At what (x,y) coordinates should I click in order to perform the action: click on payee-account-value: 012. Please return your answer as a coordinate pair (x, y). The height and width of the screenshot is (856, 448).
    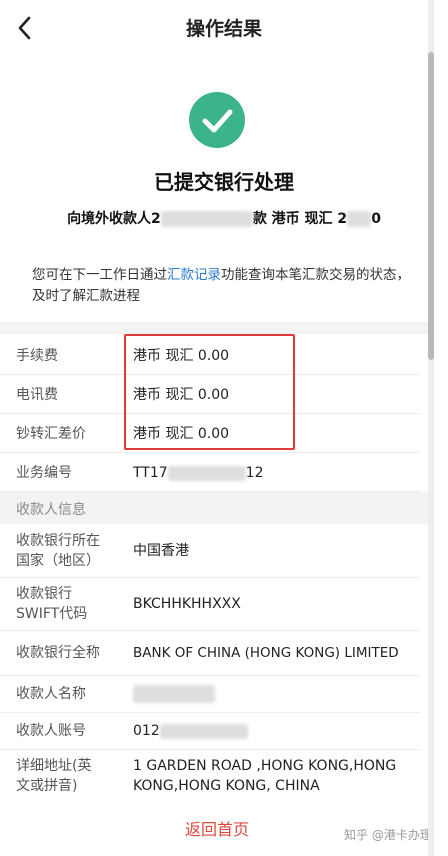
    Looking at the image, I should click on (190, 731).